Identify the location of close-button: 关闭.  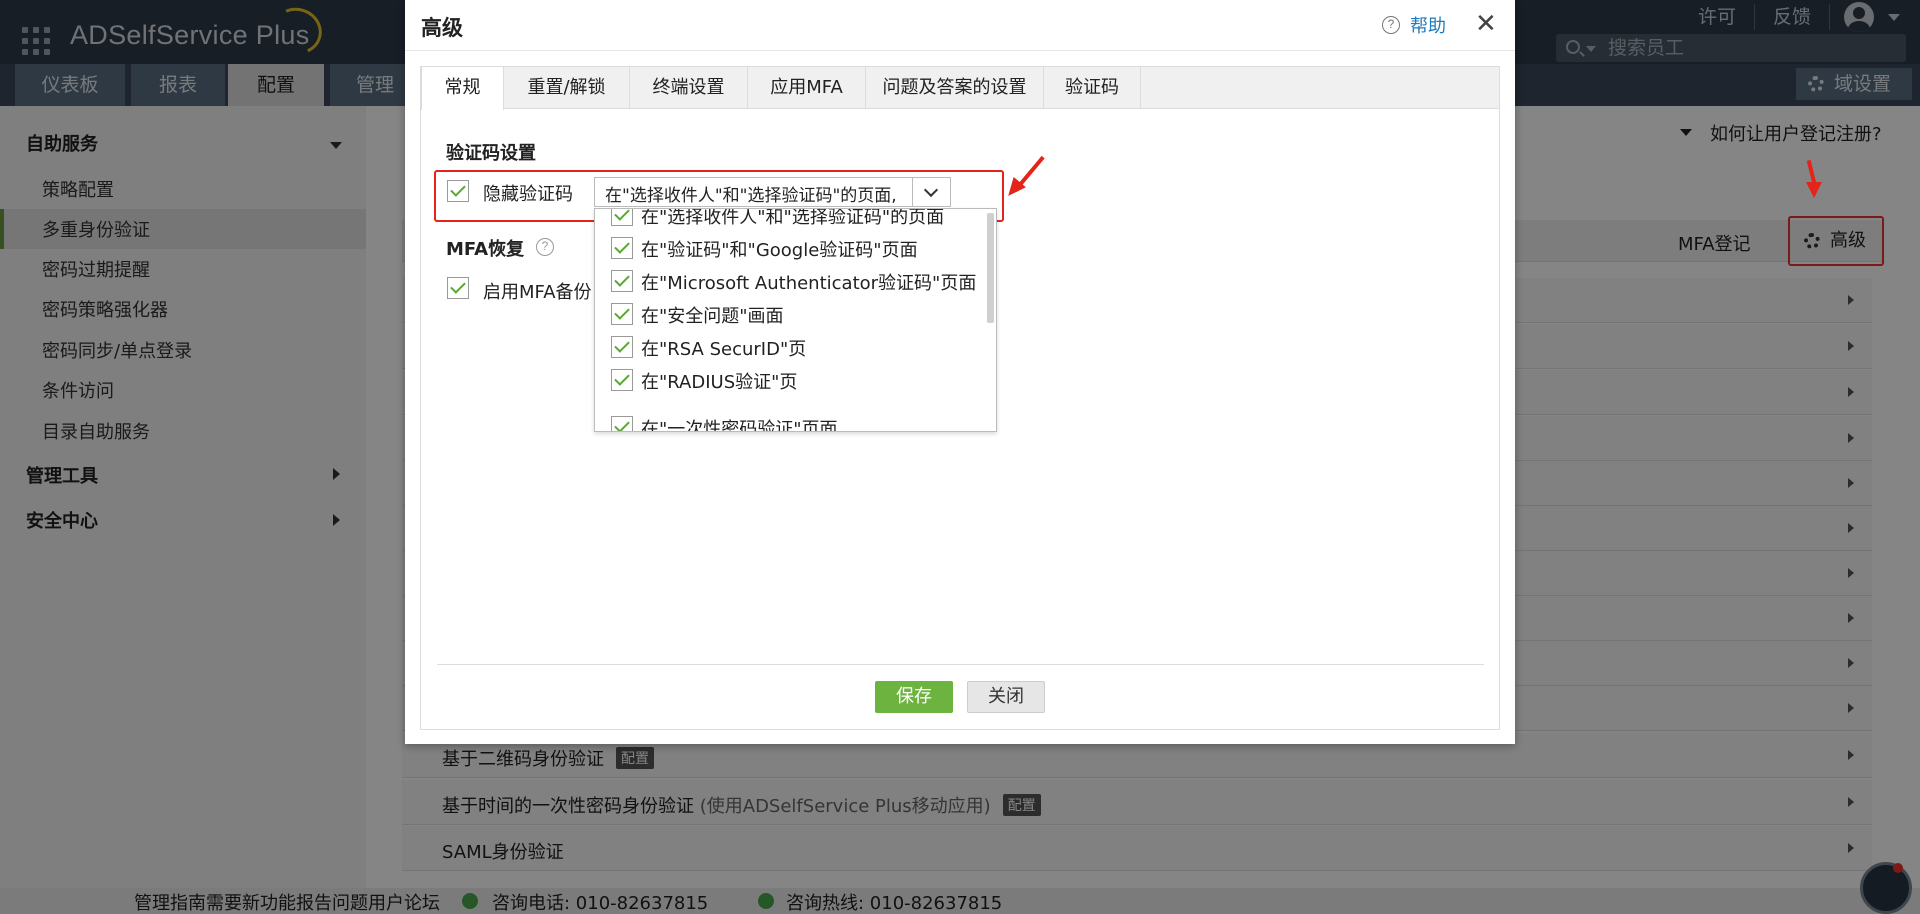
(1006, 697).